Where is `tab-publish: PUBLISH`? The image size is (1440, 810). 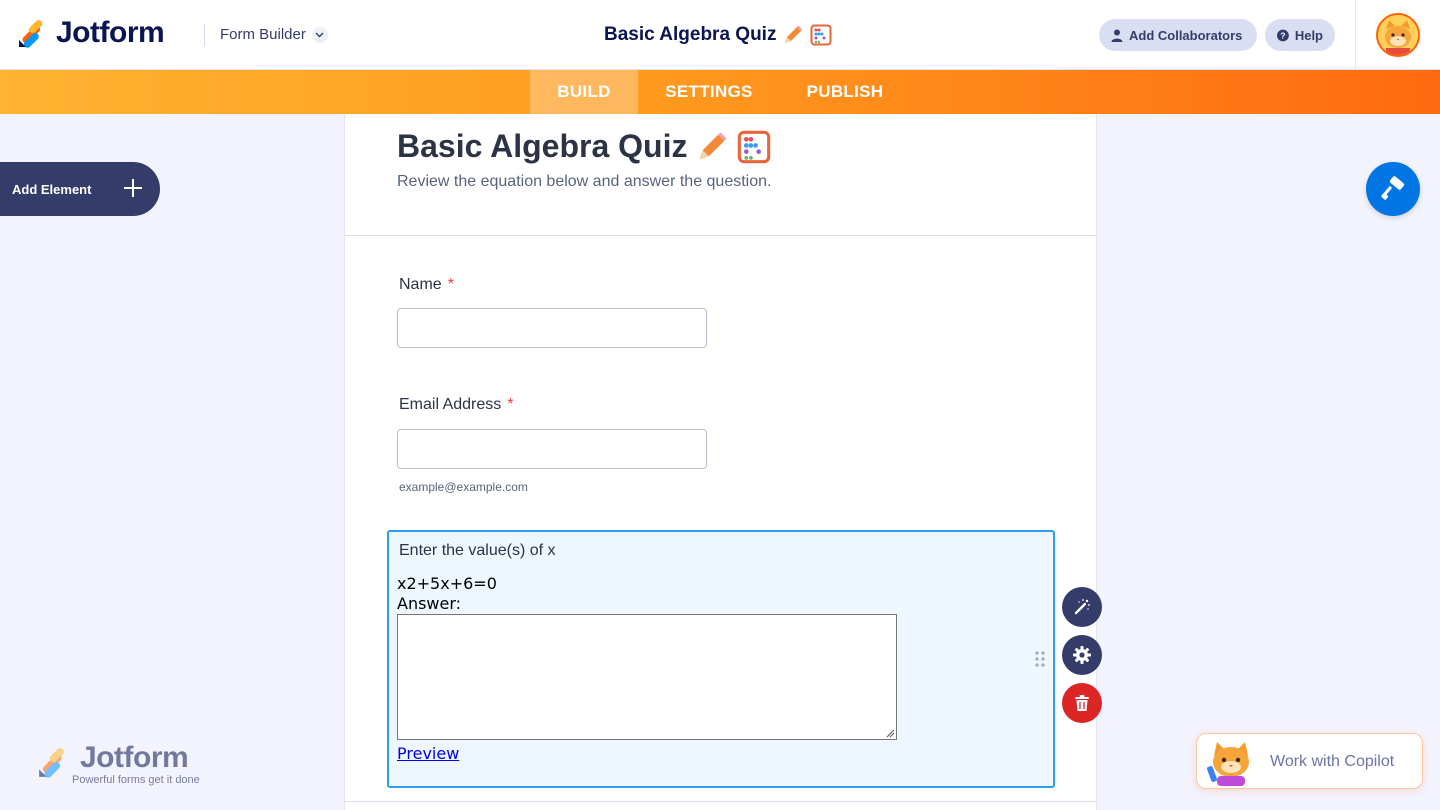 tab-publish: PUBLISH is located at coordinates (845, 92).